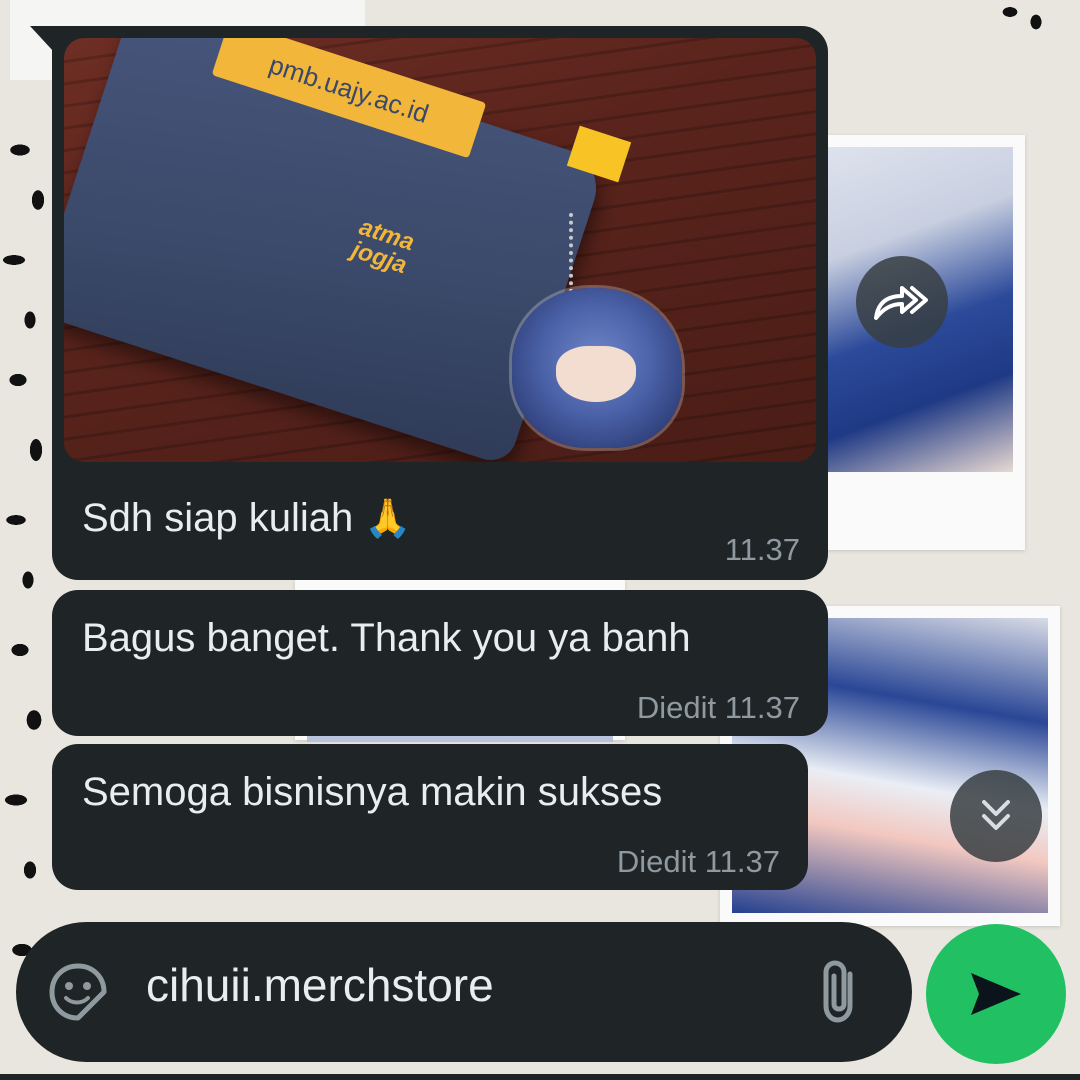 The height and width of the screenshot is (1080, 1080). What do you see at coordinates (540, 1077) in the screenshot?
I see `bottom-edge` at bounding box center [540, 1077].